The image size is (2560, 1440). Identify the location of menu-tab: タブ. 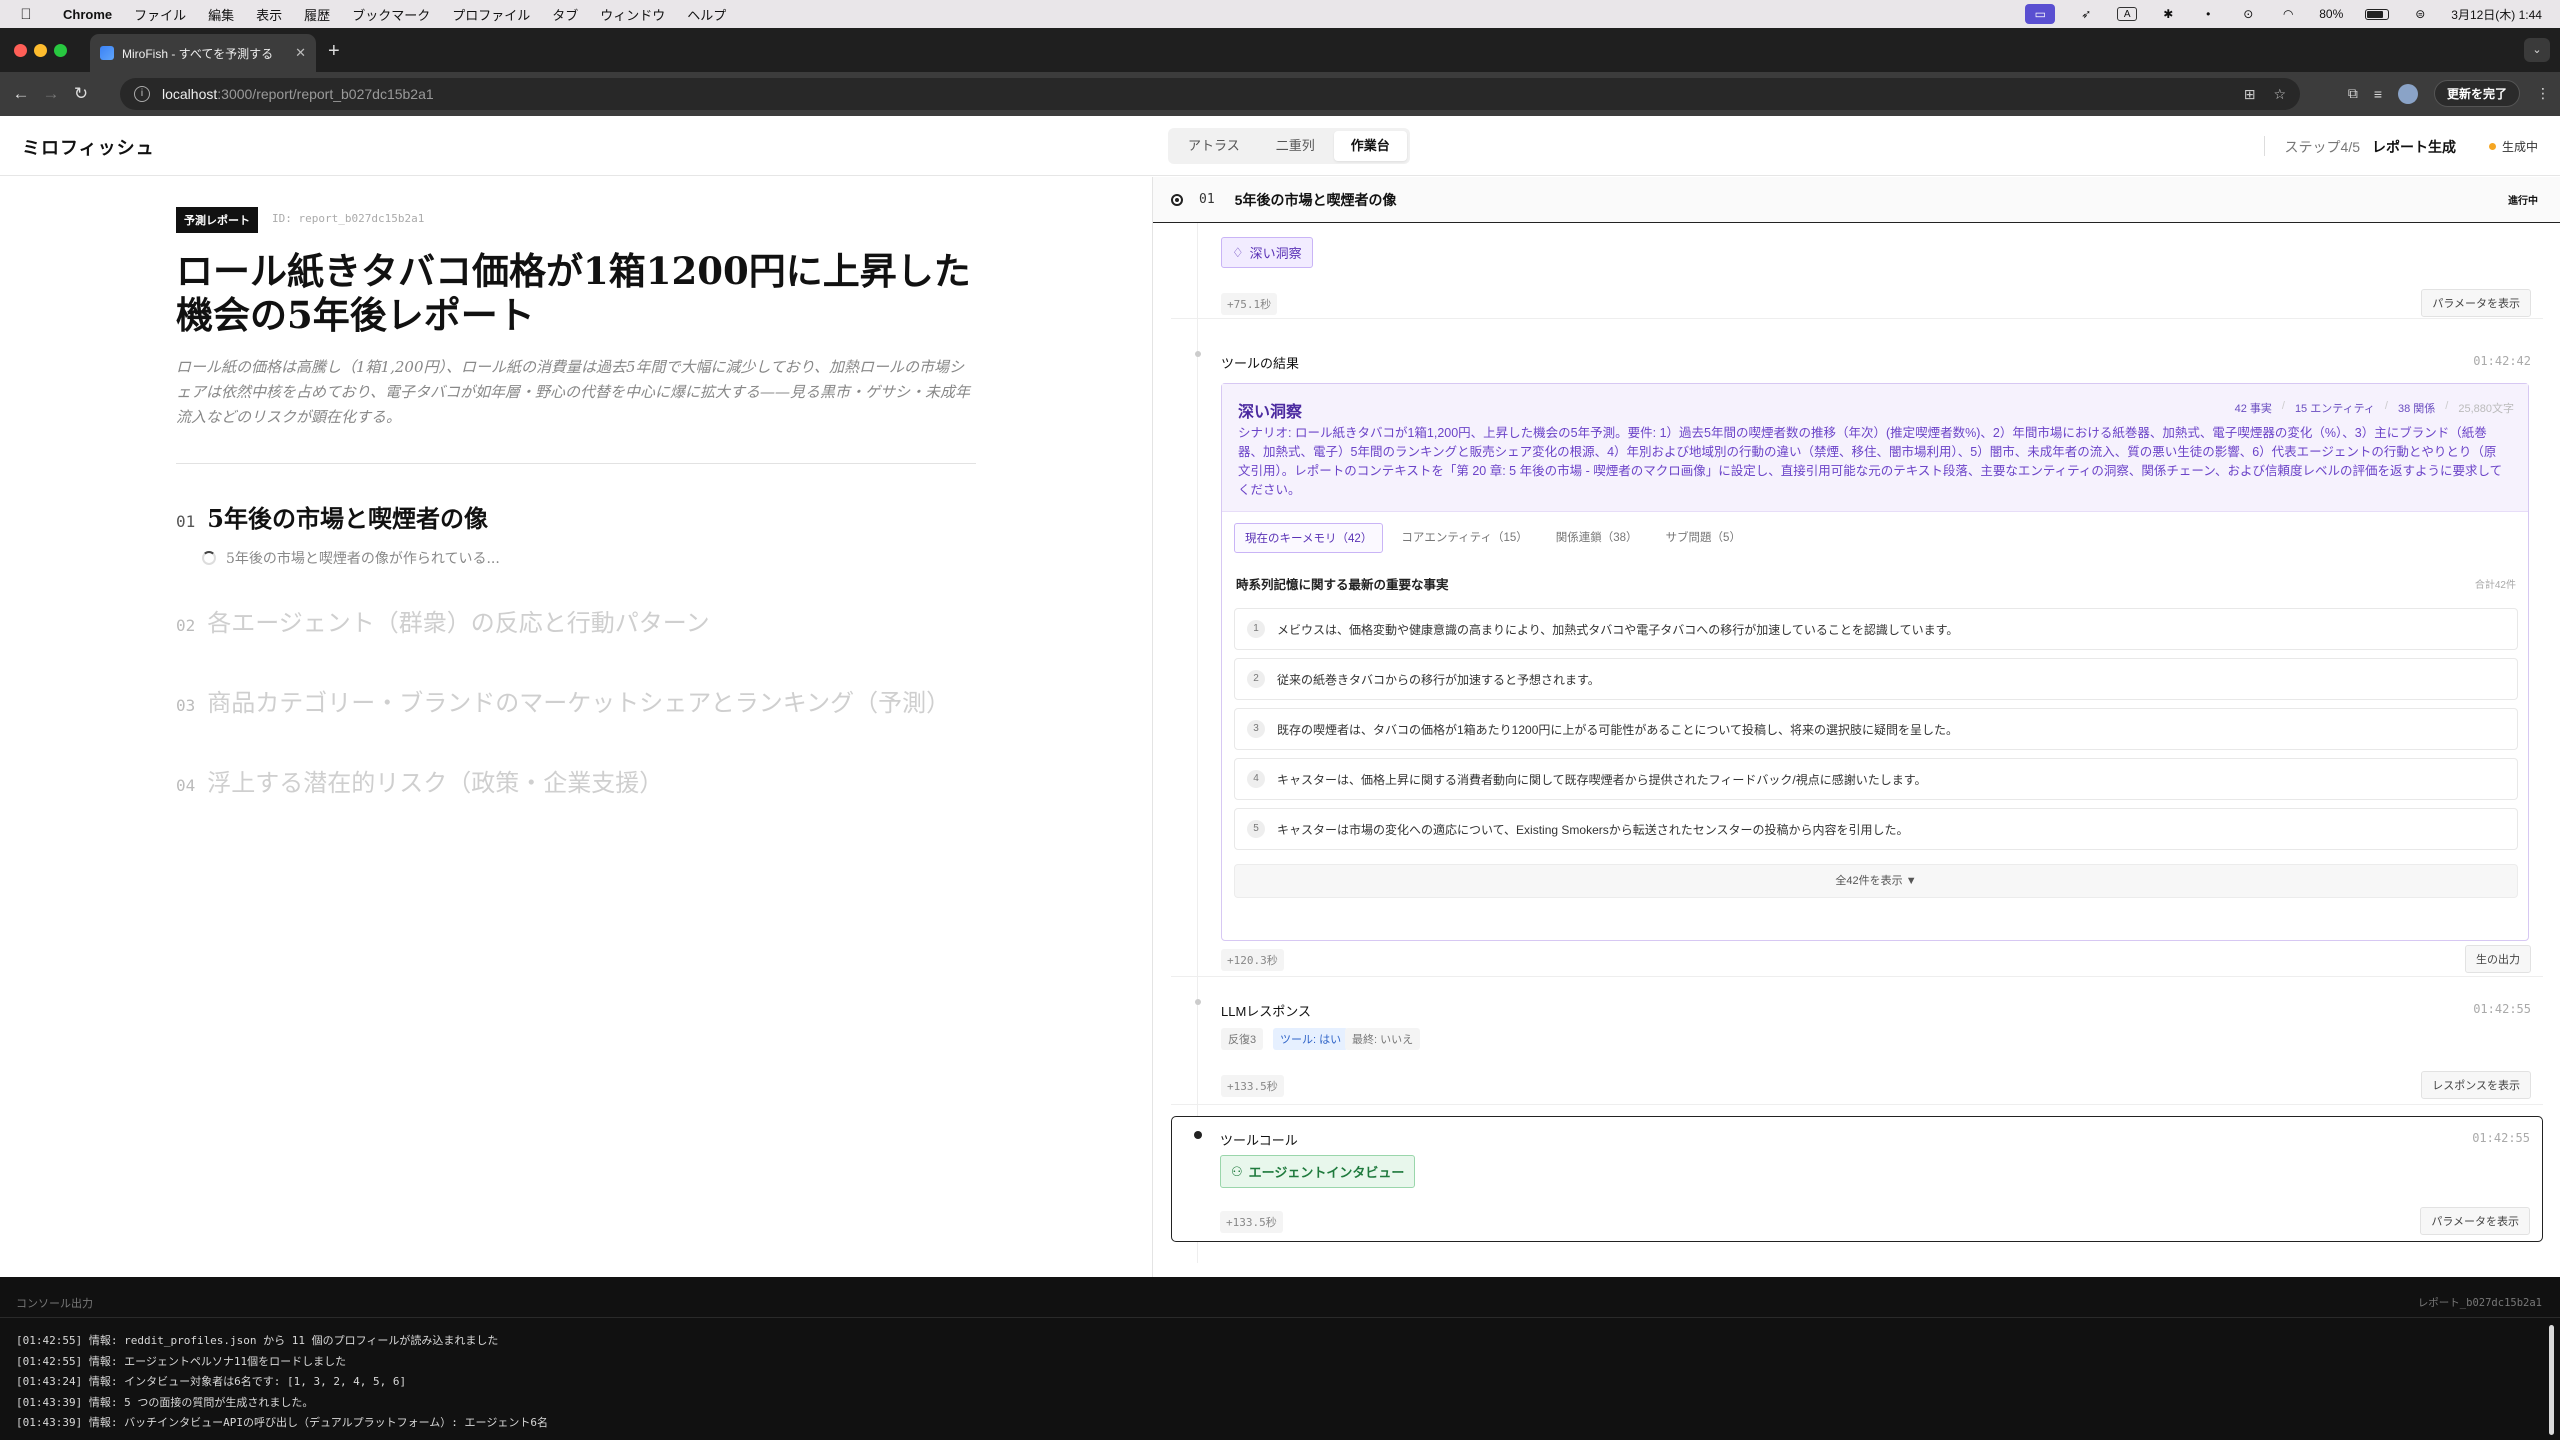
(565, 14).